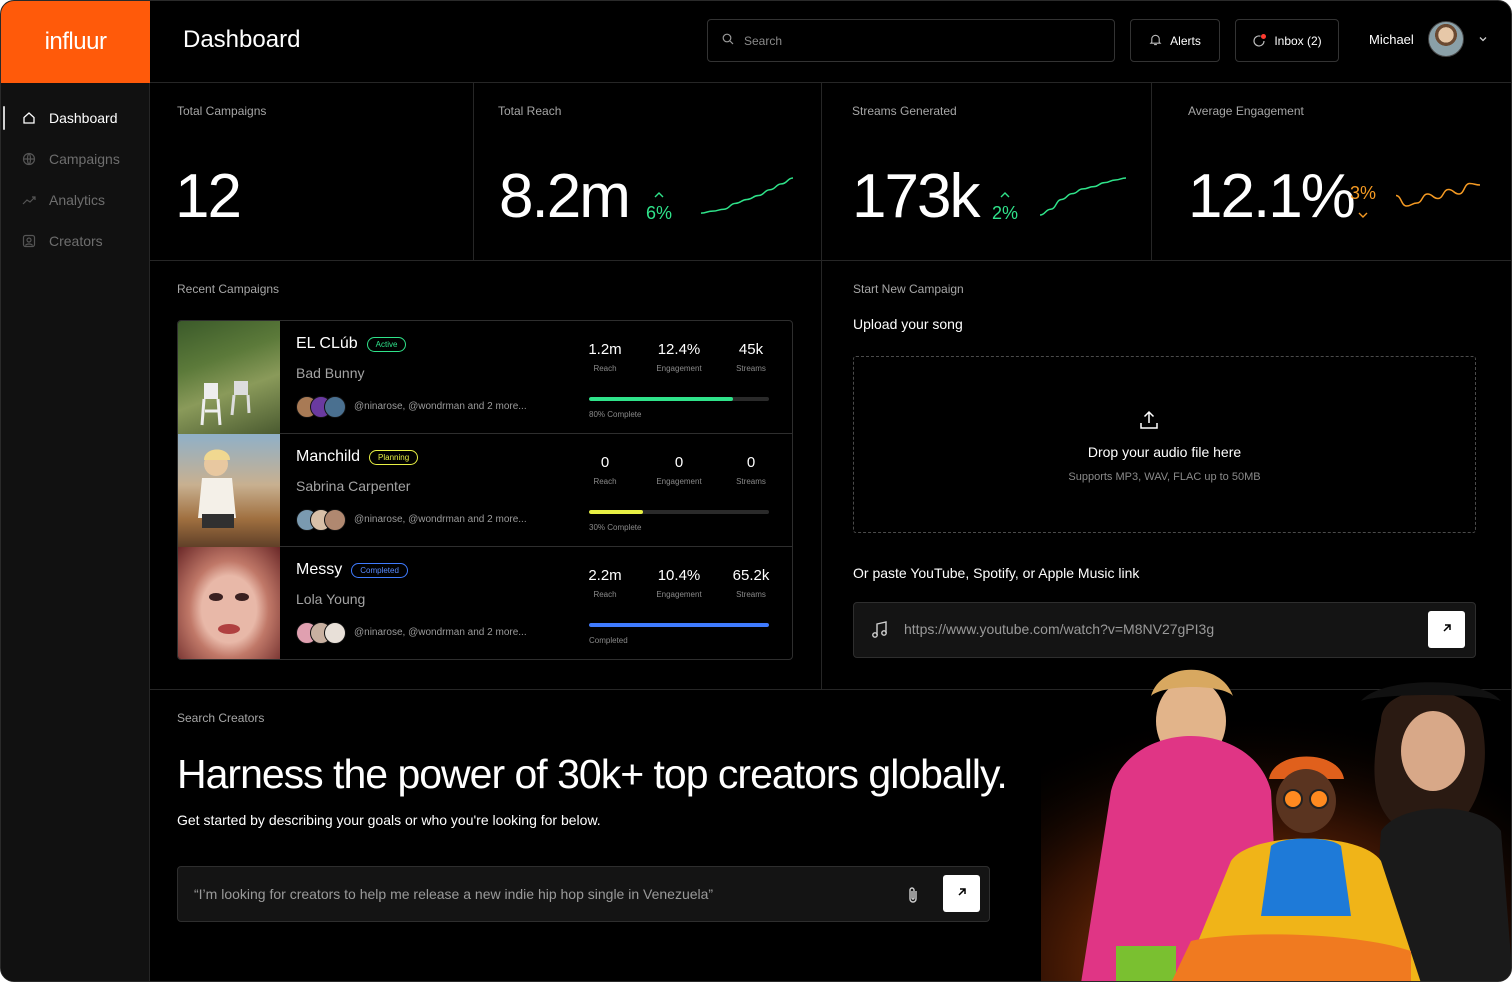 This screenshot has width=1512, height=982. I want to click on metric-value: 2.2m, so click(605, 575).